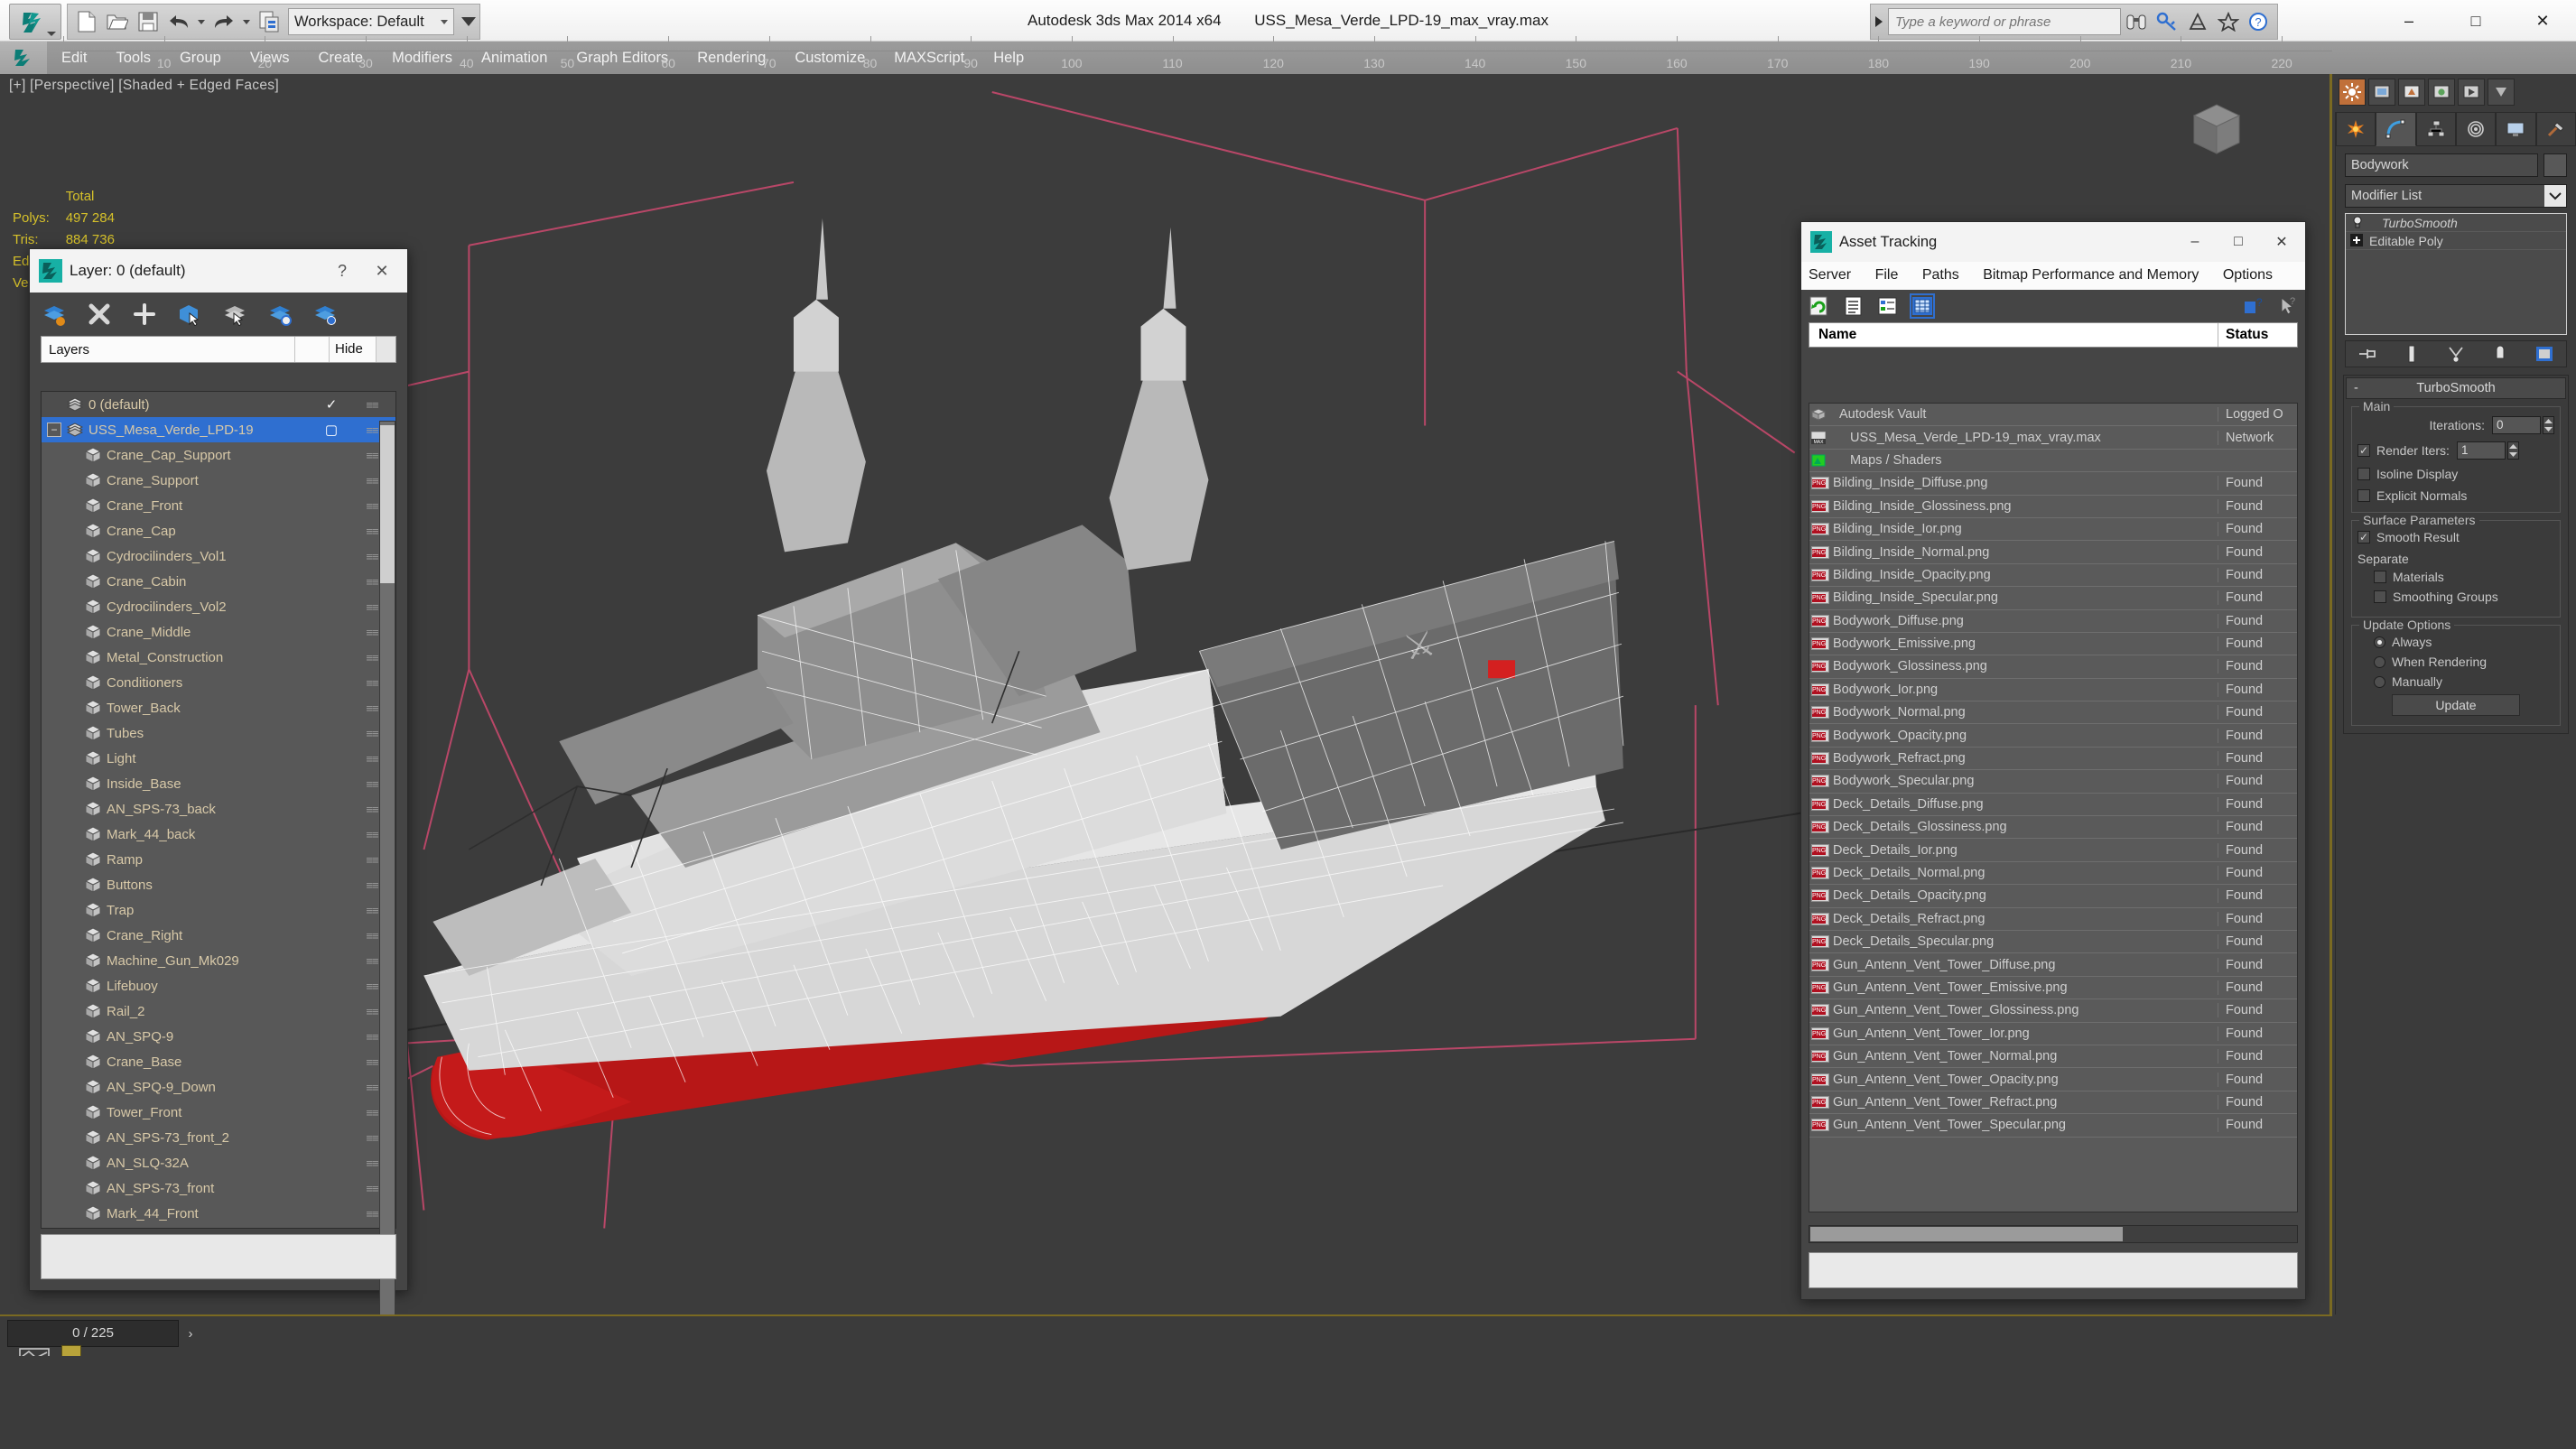  Describe the element at coordinates (2356, 388) in the screenshot. I see `rollout-collapse-glyph: -` at that location.